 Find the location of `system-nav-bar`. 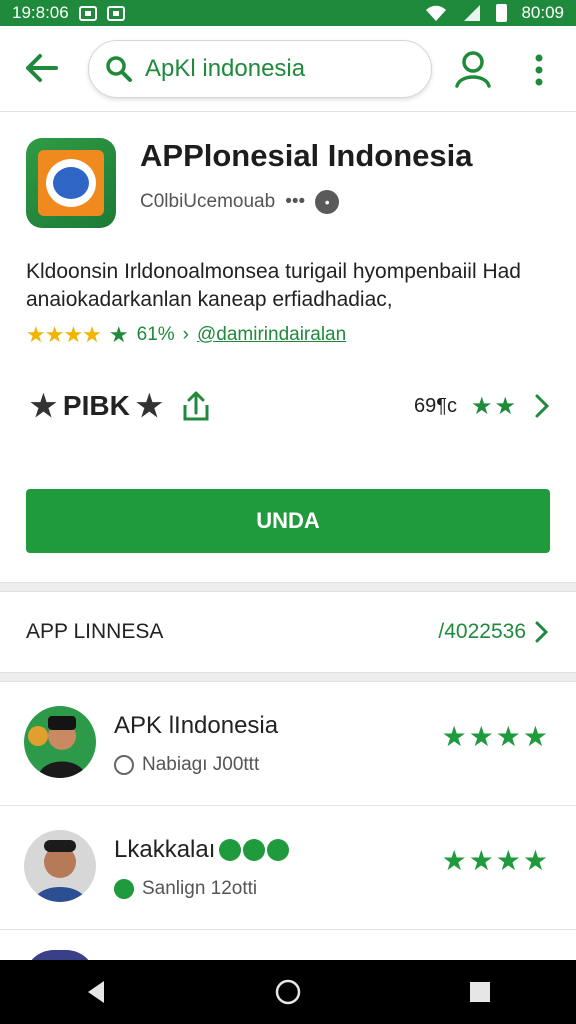

system-nav-bar is located at coordinates (288, 992).